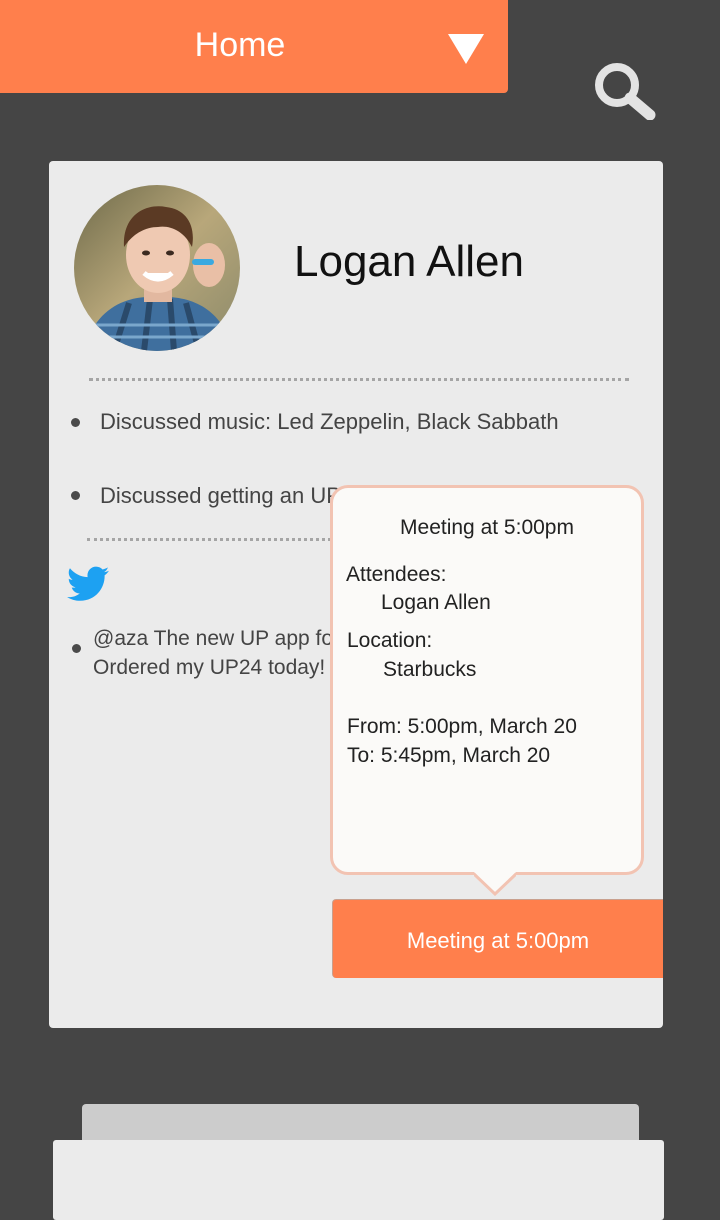 Image resolution: width=720 pixels, height=1220 pixels. I want to click on meeting-button: Meeting at 5:00pm, so click(497, 938).